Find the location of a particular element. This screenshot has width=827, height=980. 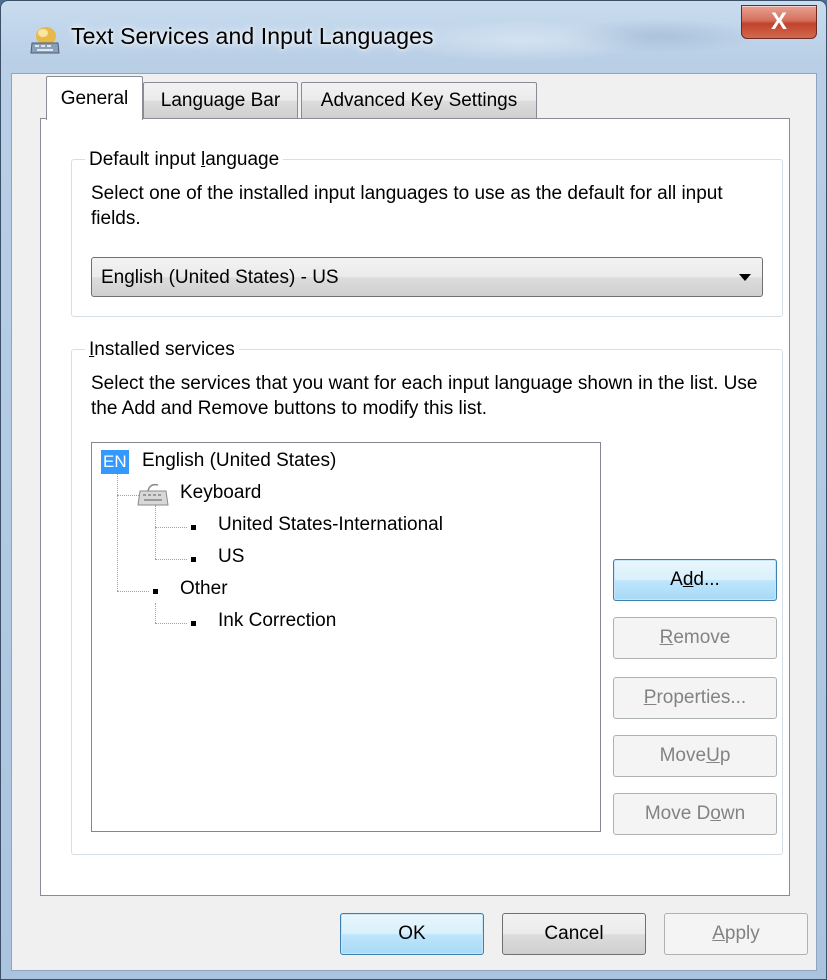

tree-node-keyboard: Keyboard is located at coordinates (220, 493).